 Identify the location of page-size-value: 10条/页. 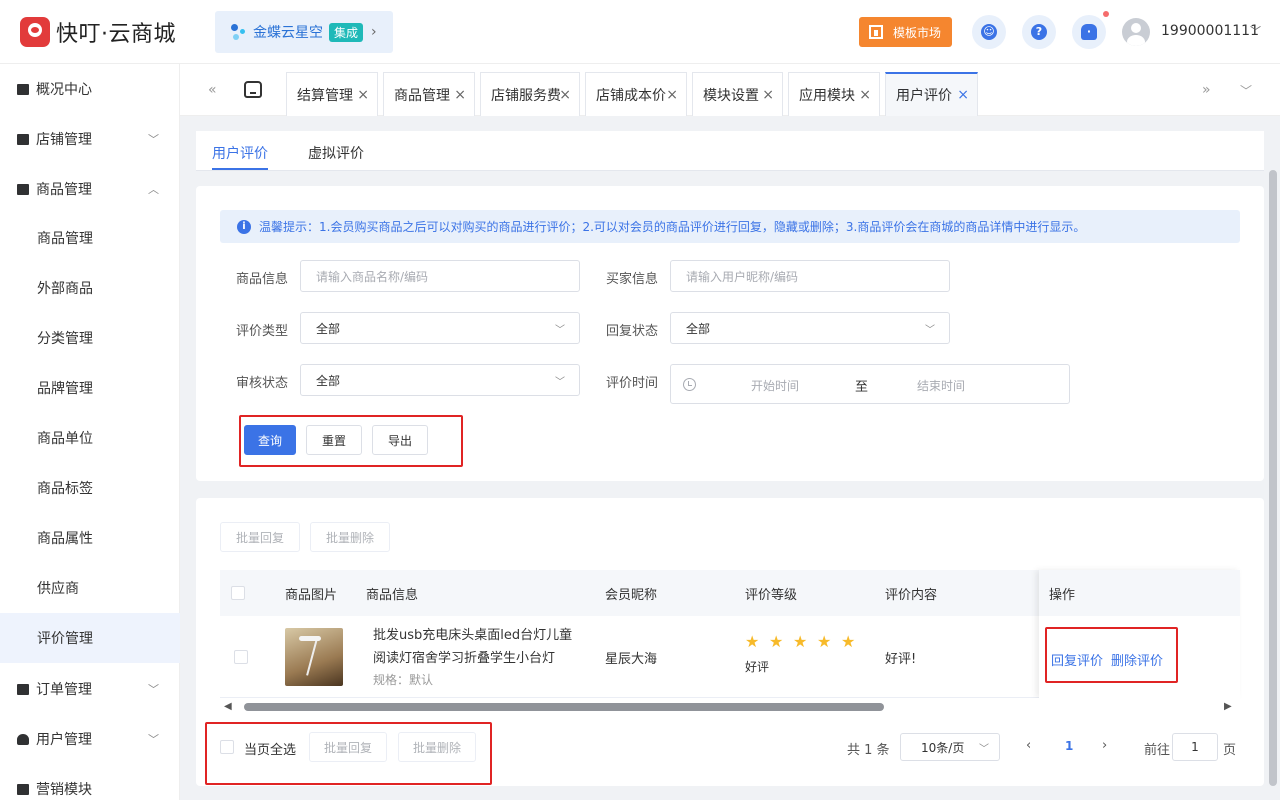
(943, 747).